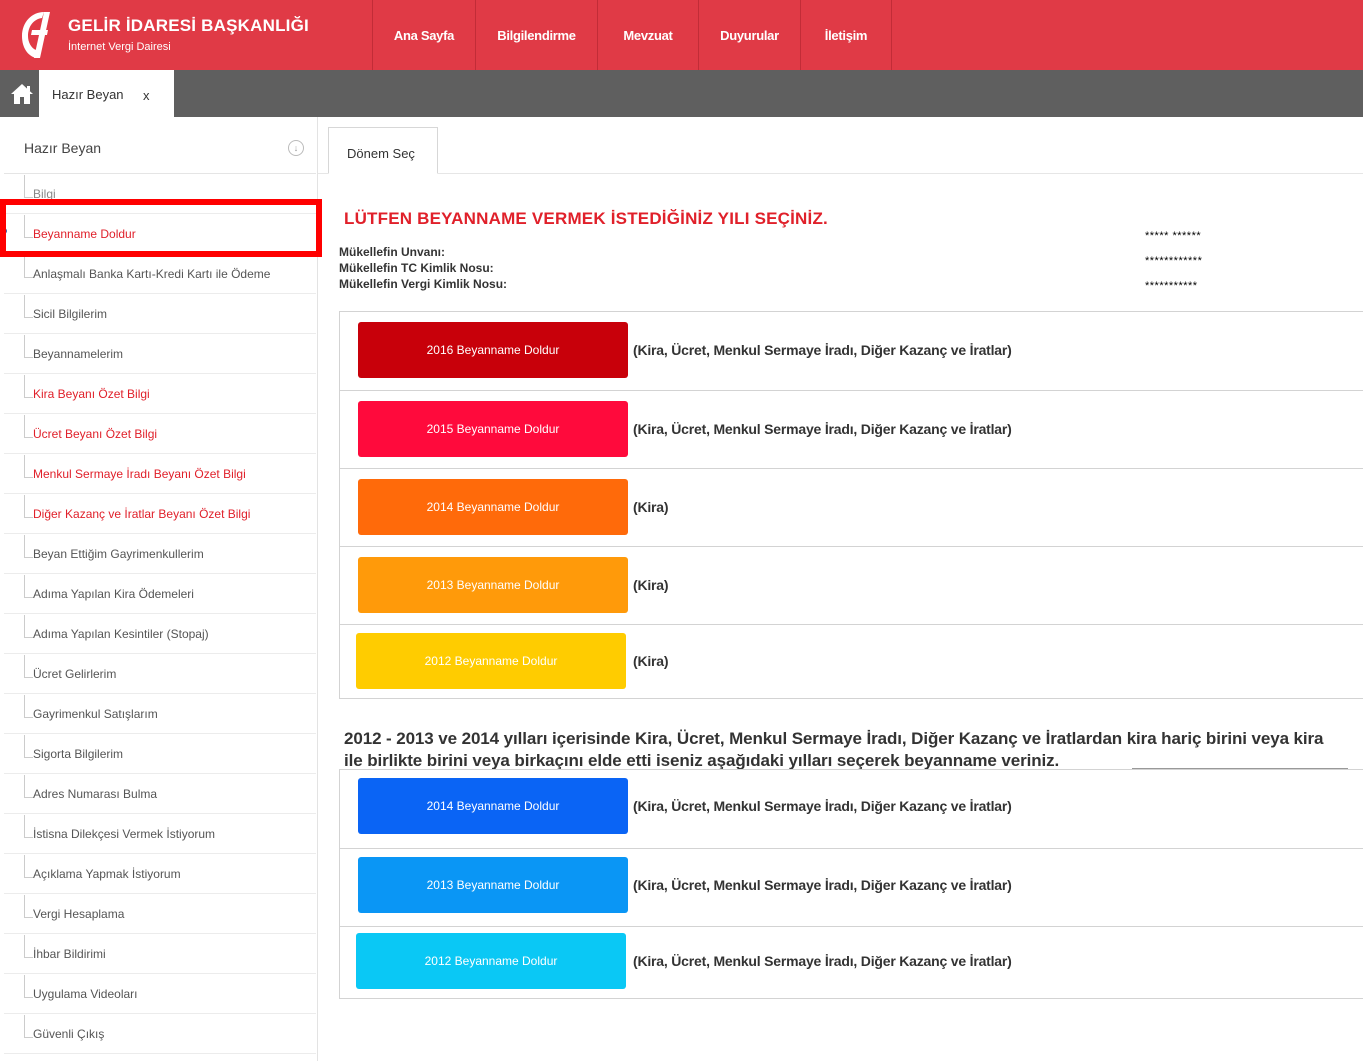  What do you see at coordinates (160, 314) in the screenshot?
I see `sidebar-item: Sicil Bilgilerim` at bounding box center [160, 314].